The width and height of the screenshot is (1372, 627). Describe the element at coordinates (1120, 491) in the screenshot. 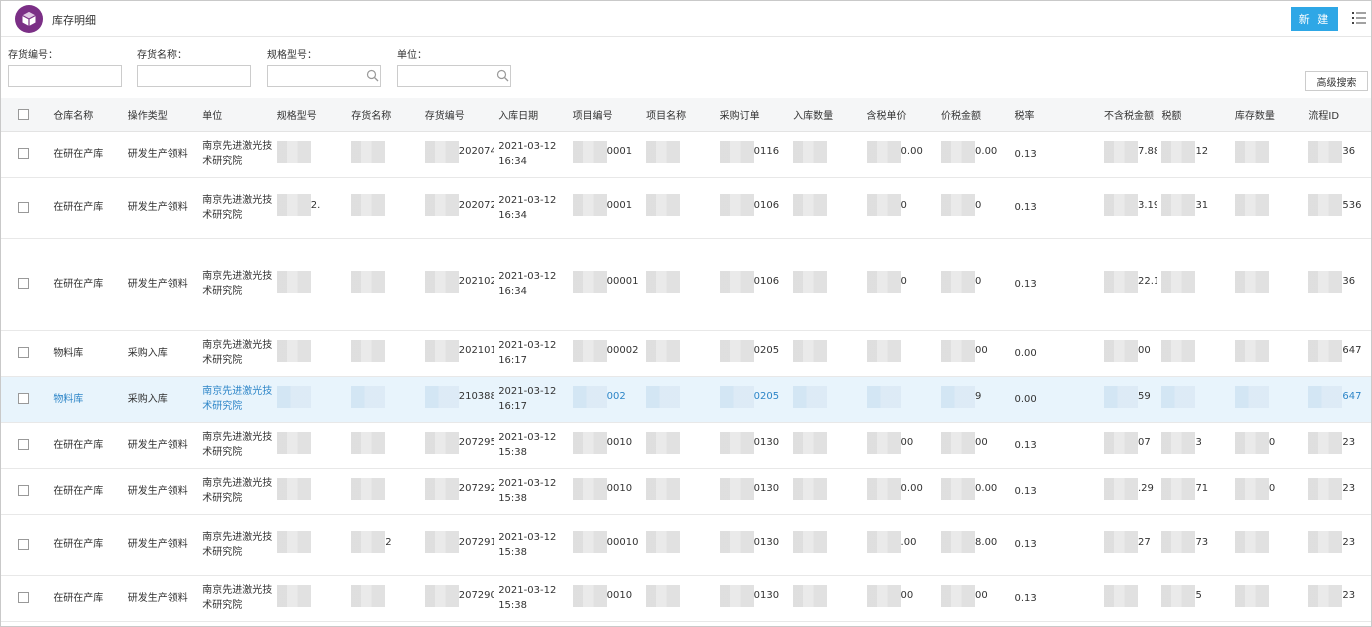

I see `cell-net-amount: .29` at that location.